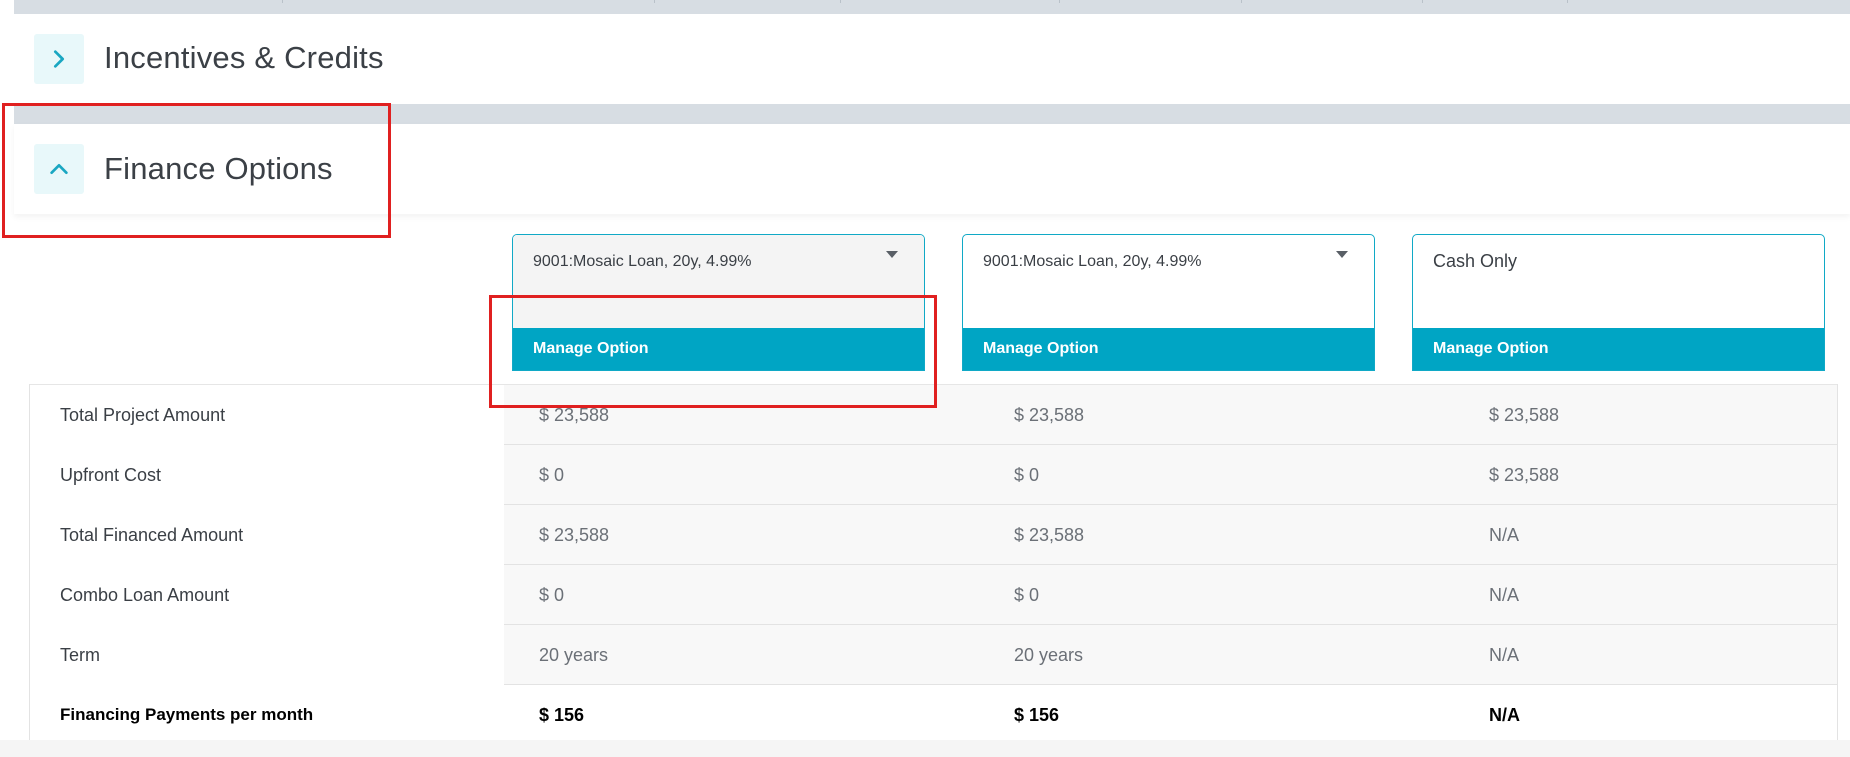  Describe the element at coordinates (266, 655) in the screenshot. I see `row-label: Term` at that location.